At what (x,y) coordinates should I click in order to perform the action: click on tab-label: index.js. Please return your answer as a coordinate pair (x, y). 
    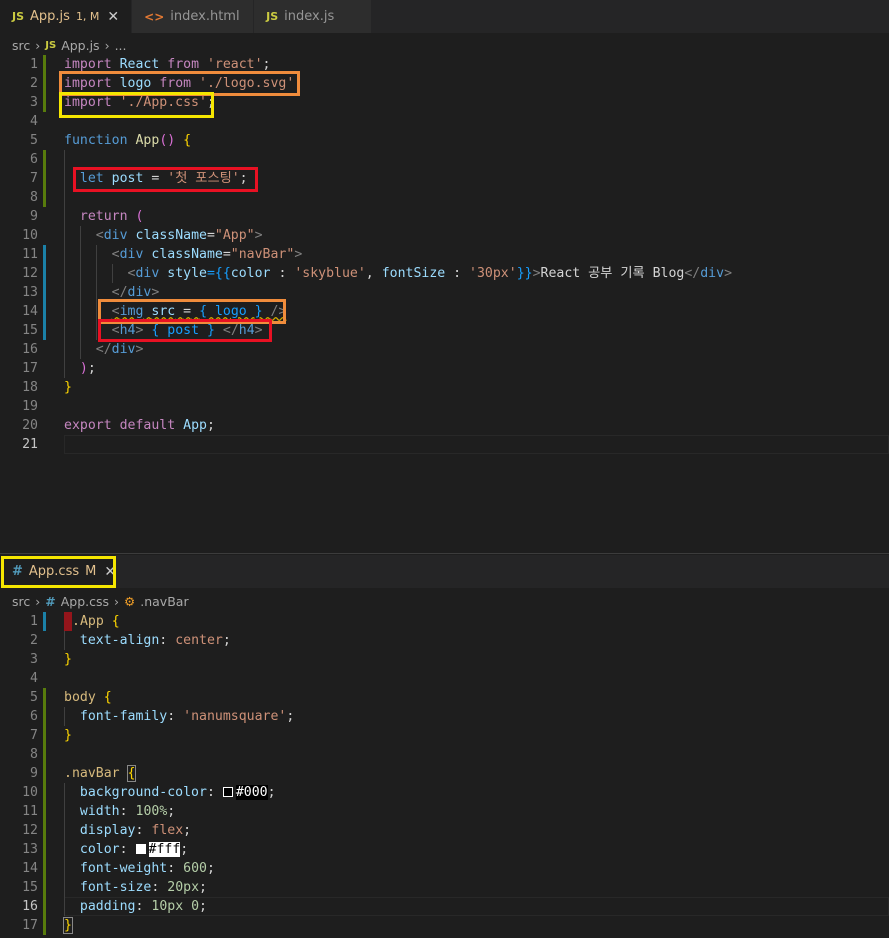
    Looking at the image, I should click on (309, 16).